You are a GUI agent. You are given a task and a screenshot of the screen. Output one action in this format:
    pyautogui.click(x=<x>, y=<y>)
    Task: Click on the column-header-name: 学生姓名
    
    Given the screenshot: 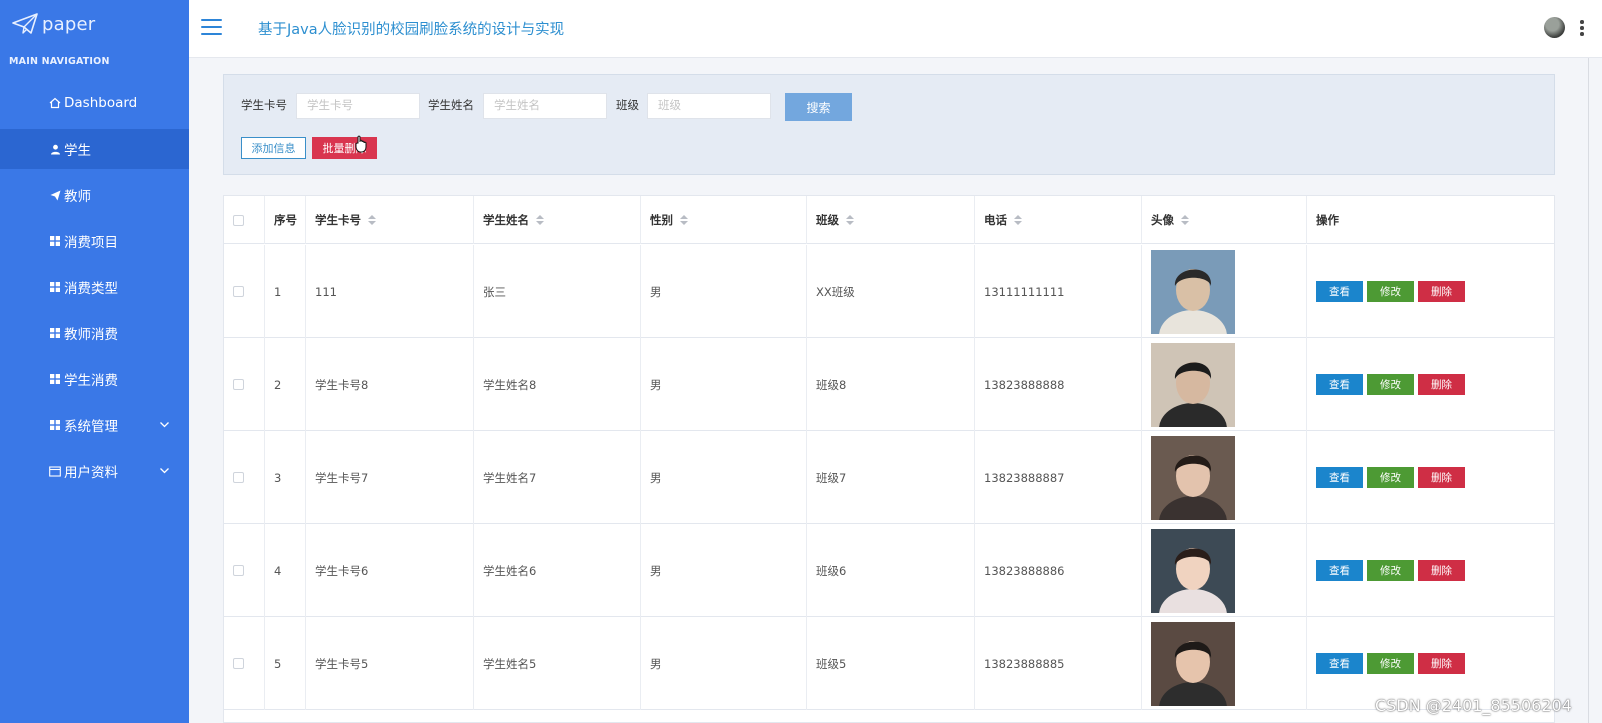 What is the action you would take?
    pyautogui.click(x=557, y=220)
    